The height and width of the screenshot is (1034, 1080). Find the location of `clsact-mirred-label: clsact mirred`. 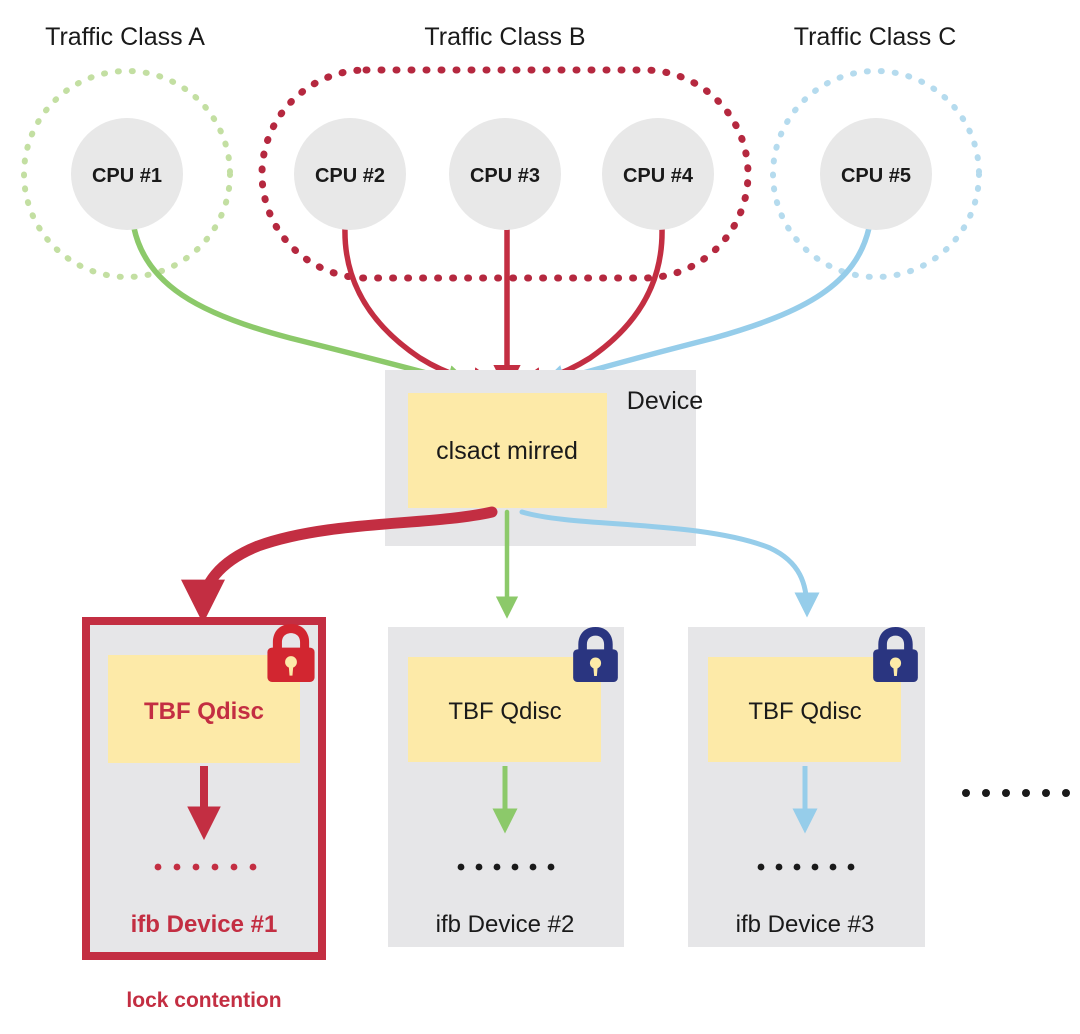

clsact-mirred-label: clsact mirred is located at coordinates (507, 451).